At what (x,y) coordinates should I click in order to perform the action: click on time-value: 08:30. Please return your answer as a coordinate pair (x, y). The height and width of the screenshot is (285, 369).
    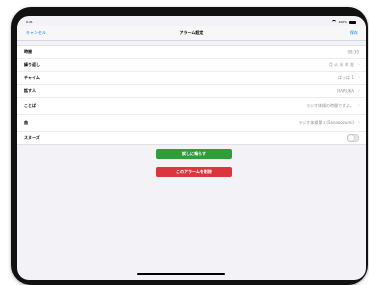
    Looking at the image, I should click on (353, 52).